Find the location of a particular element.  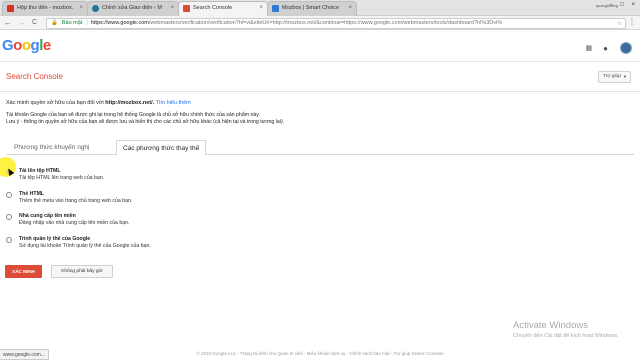

browser-tab-mozbox: Mozbox | Smart Choice × is located at coordinates (312, 8).